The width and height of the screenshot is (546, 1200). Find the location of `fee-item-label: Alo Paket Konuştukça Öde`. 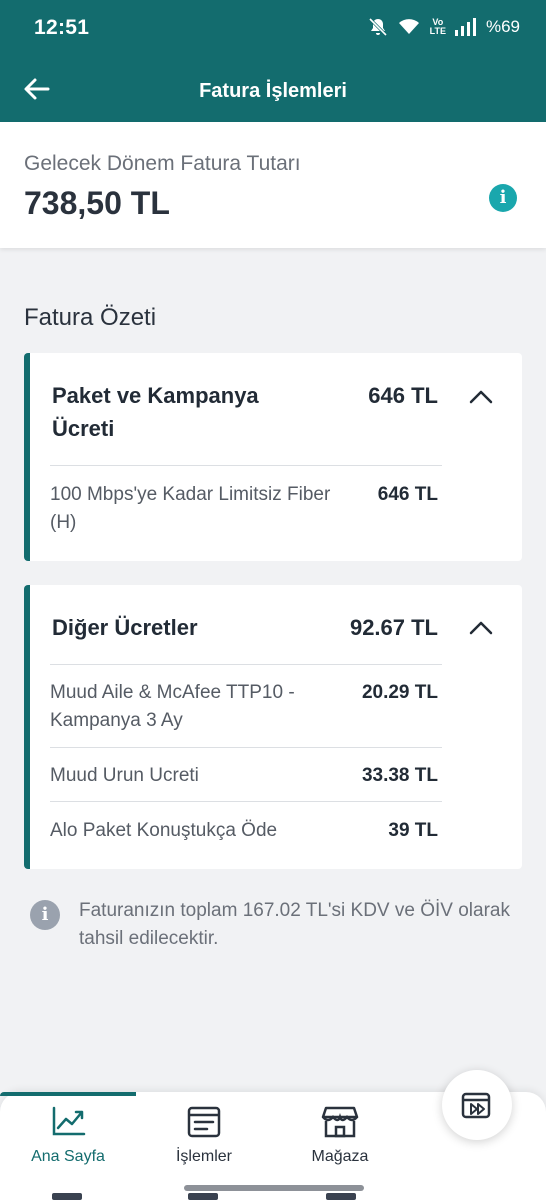

fee-item-label: Alo Paket Konuştukça Öde is located at coordinates (164, 830).